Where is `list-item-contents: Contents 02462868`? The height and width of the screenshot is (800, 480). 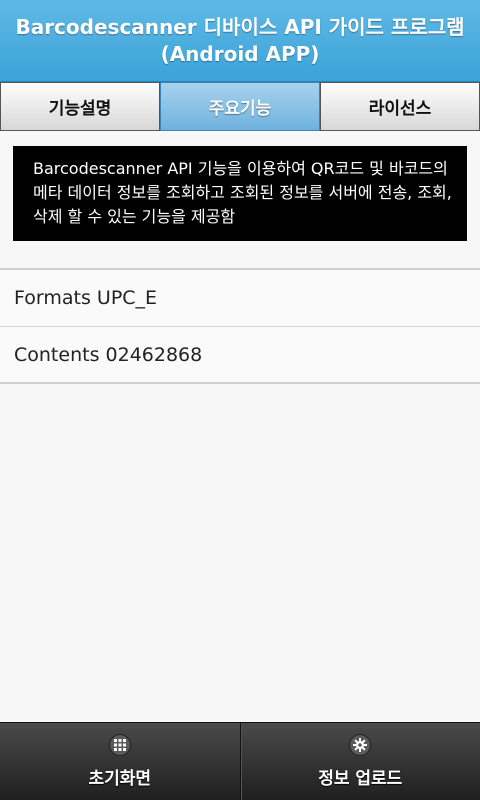
list-item-contents: Contents 02462868 is located at coordinates (240, 355).